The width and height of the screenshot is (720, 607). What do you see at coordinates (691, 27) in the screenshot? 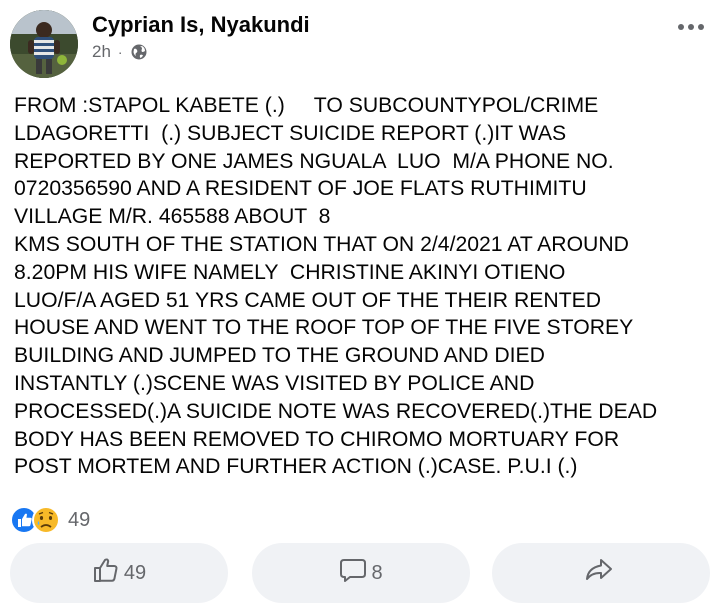
I see `more-options-icon` at bounding box center [691, 27].